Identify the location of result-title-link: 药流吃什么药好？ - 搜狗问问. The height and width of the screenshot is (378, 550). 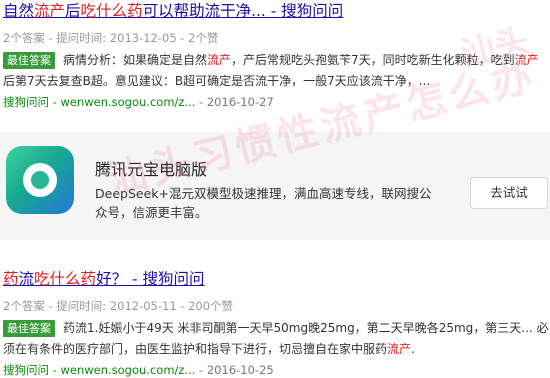
(276, 279).